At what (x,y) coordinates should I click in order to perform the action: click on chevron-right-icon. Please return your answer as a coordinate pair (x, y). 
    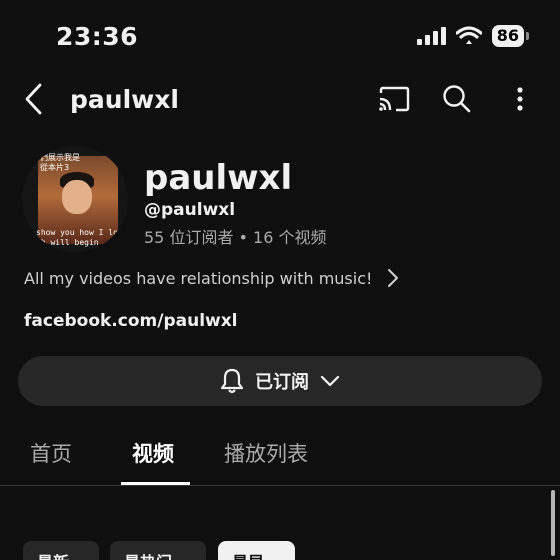
    Looking at the image, I should click on (393, 278).